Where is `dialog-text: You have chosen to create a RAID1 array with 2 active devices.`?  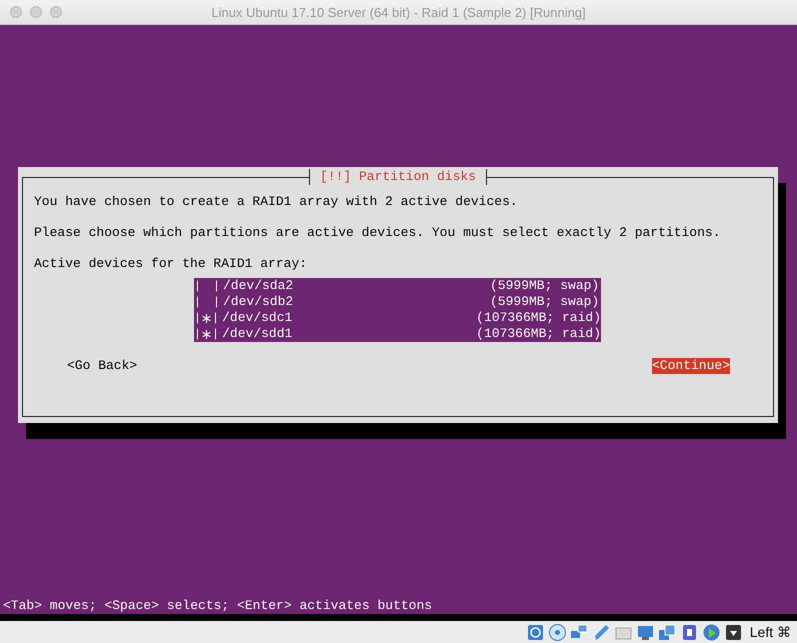 dialog-text: You have chosen to create a RAID1 array with 2 active devices. is located at coordinates (276, 202).